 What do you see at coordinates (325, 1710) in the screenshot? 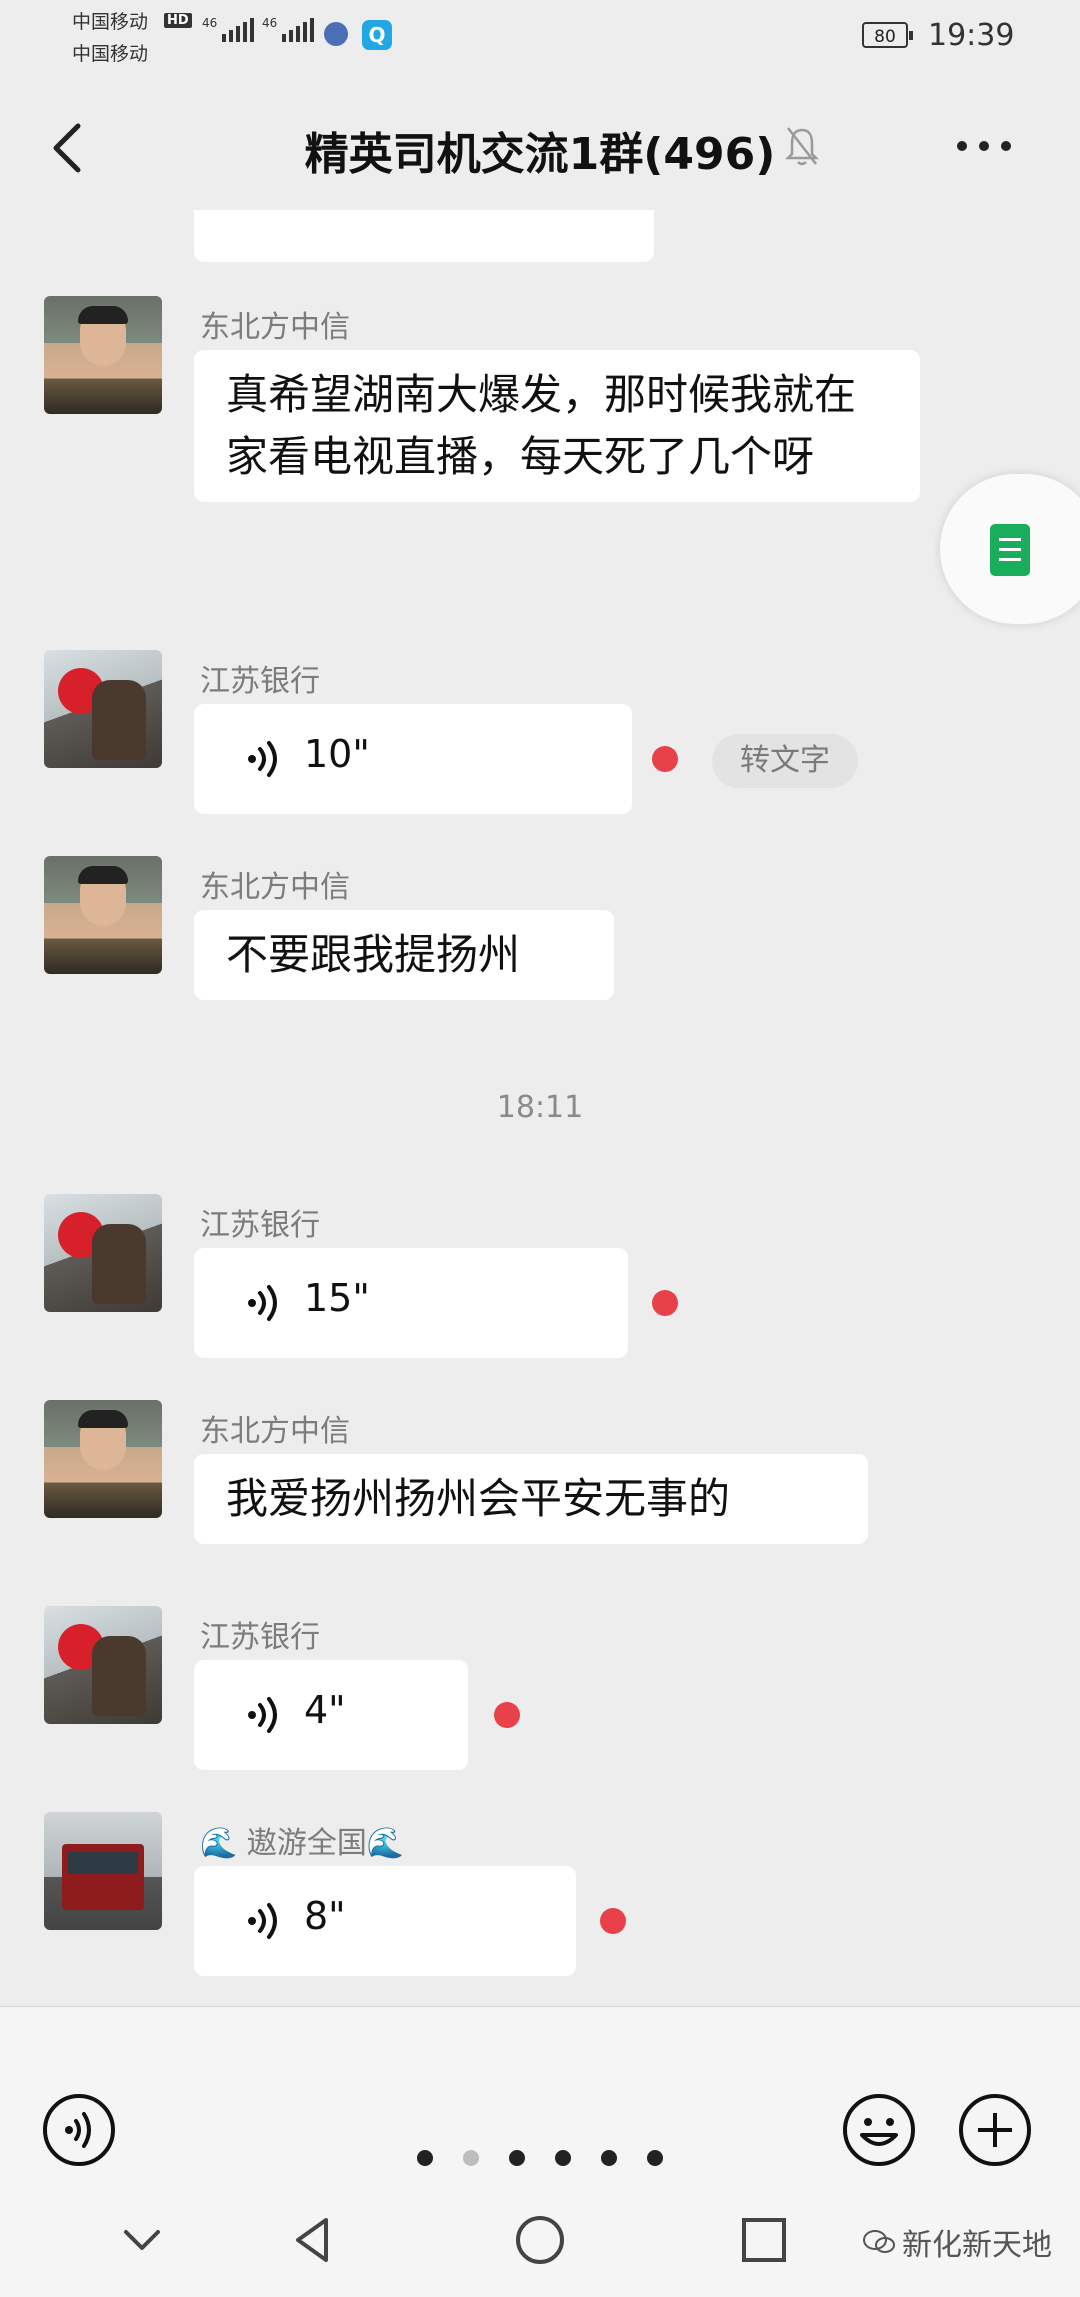
I see `voice-duration: 4"` at bounding box center [325, 1710].